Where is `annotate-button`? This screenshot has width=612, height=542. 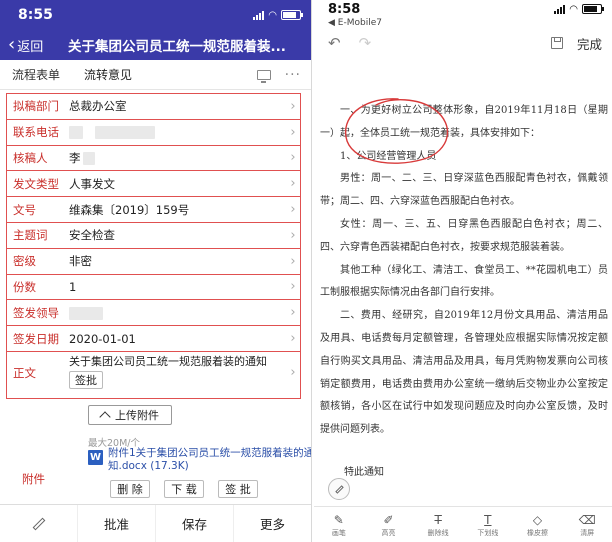
annotate-button is located at coordinates (39, 523).